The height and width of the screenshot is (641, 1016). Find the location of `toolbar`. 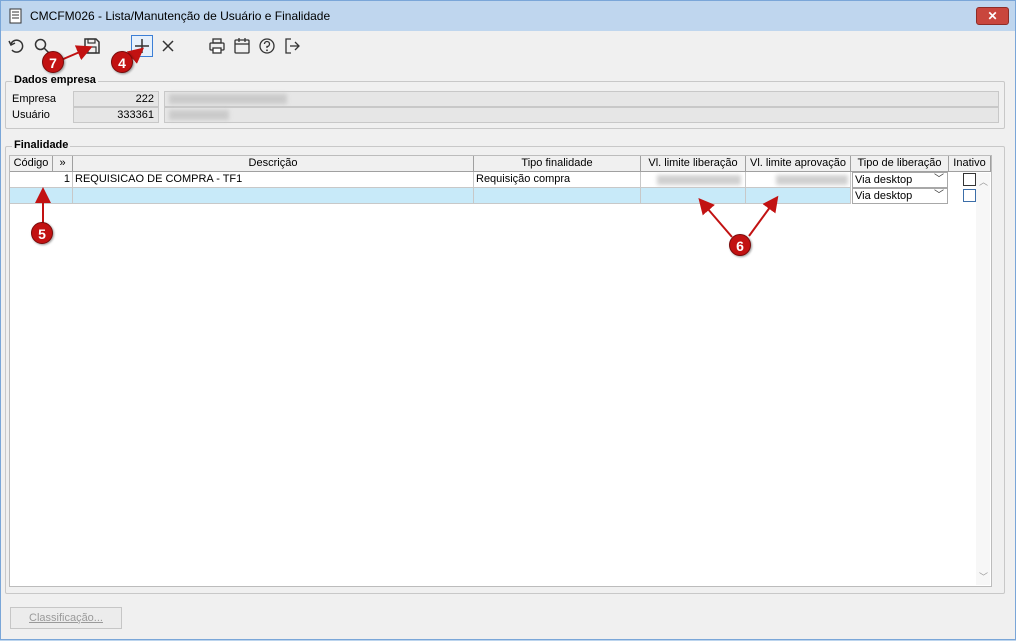

toolbar is located at coordinates (508, 46).